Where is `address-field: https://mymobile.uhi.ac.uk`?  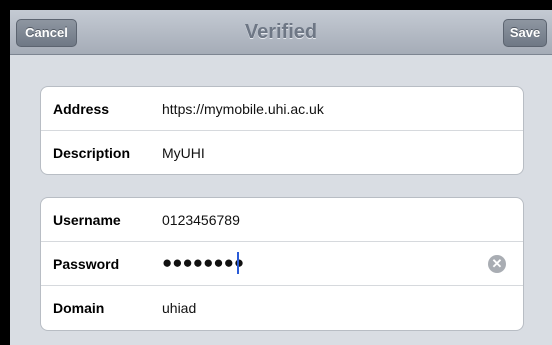
address-field: https://mymobile.uhi.ac.uk is located at coordinates (243, 109).